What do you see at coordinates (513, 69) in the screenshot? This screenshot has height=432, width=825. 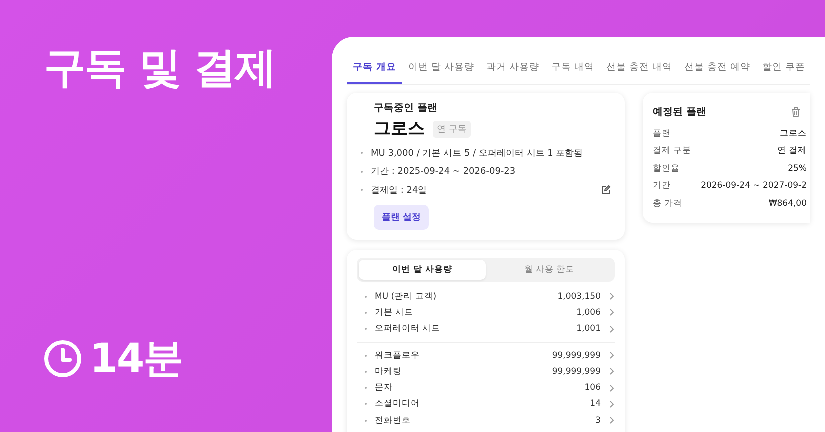 I see `tab: 과거 사용량` at bounding box center [513, 69].